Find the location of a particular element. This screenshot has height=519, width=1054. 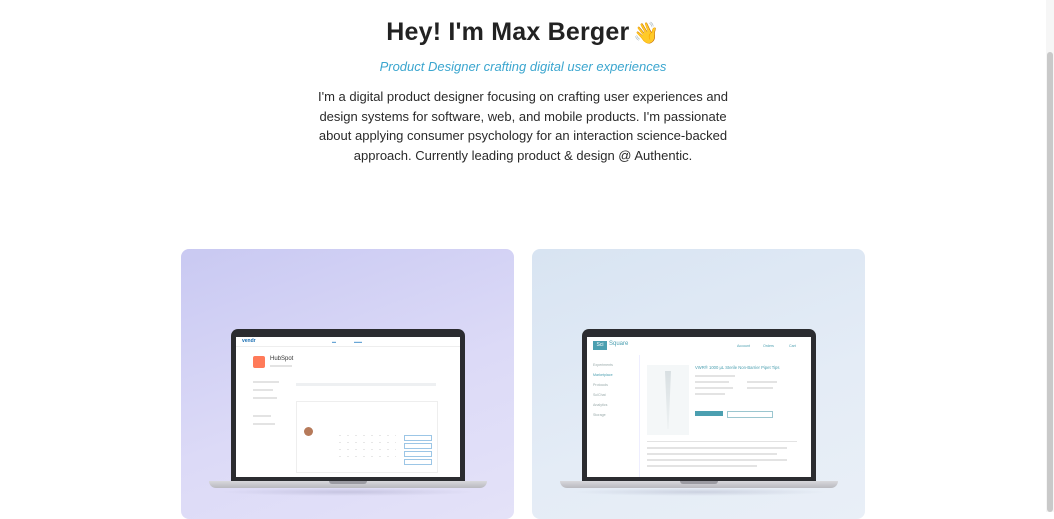

hubspot-icon is located at coordinates (259, 362).